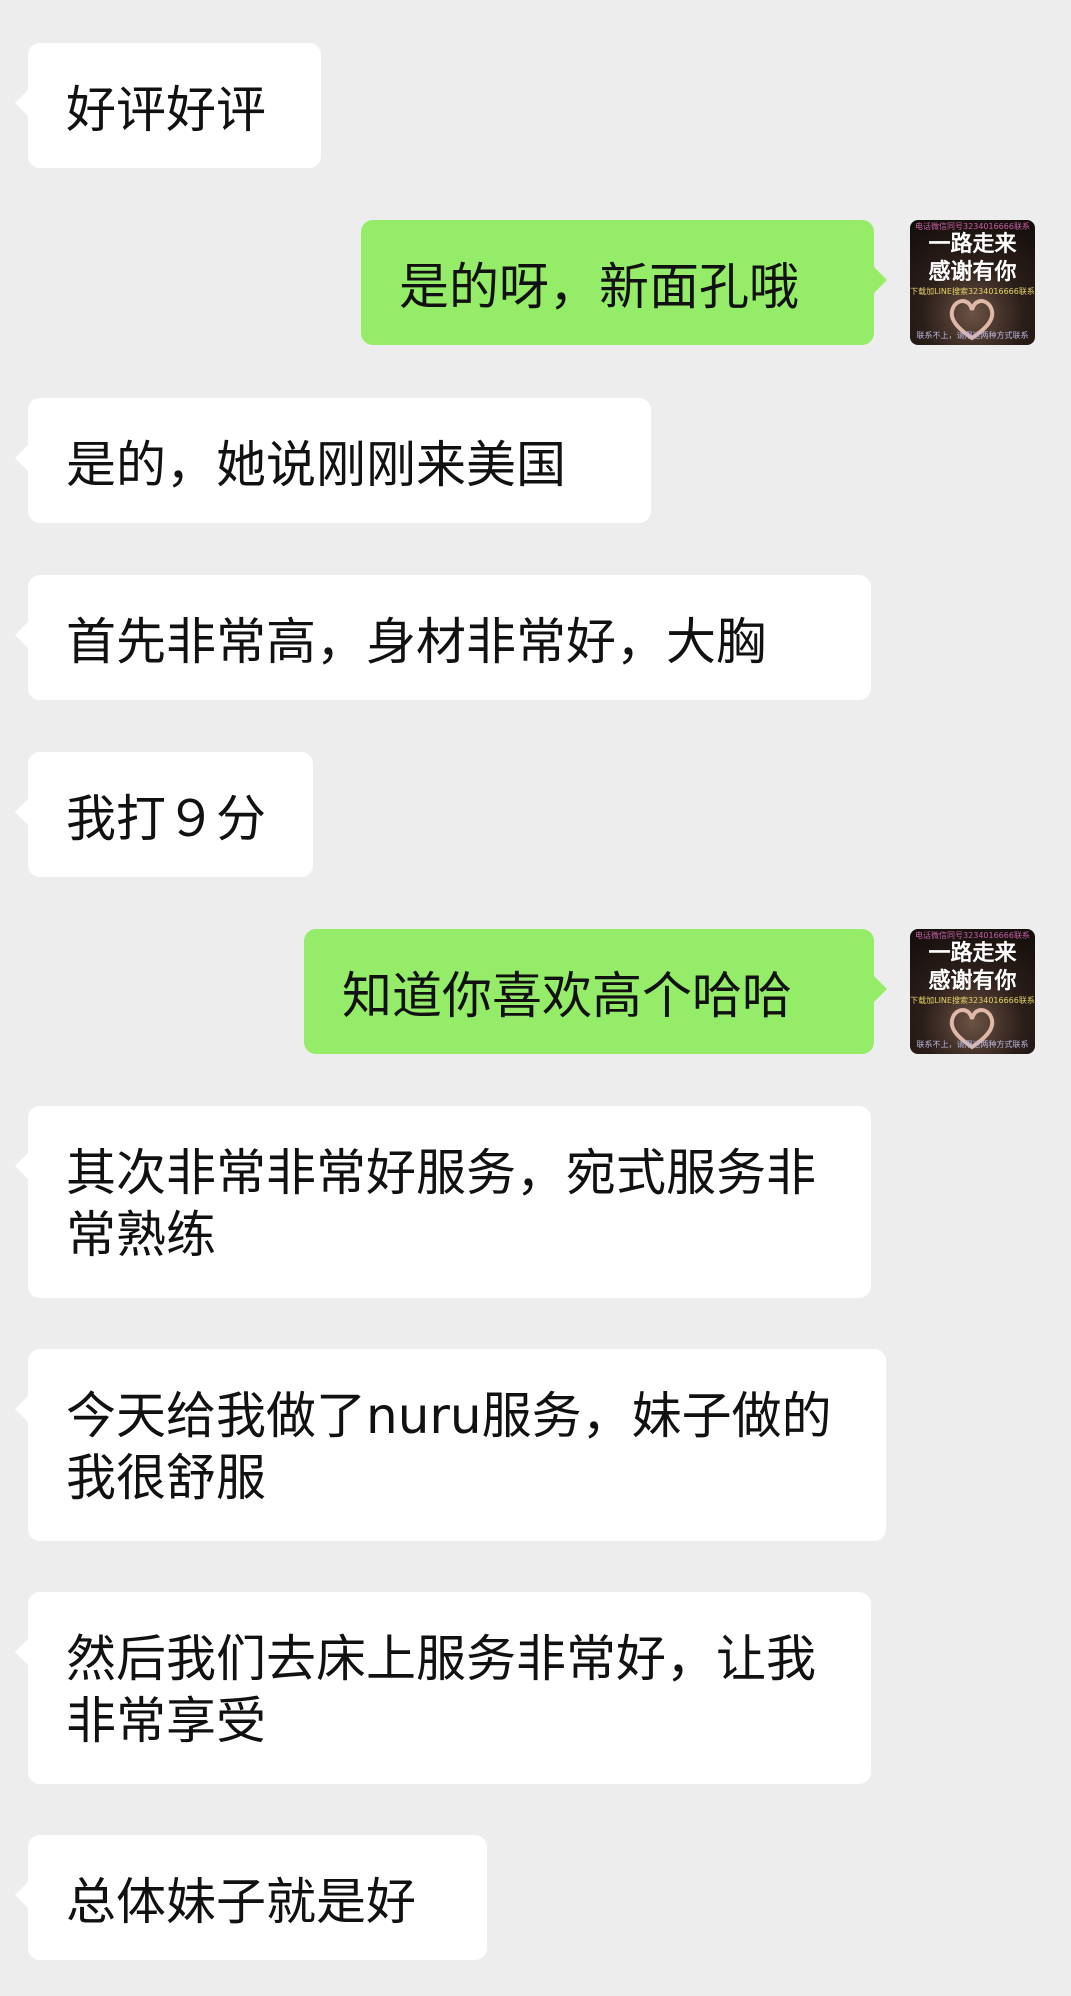  What do you see at coordinates (443, 1688) in the screenshot?
I see `incoming-message-bubble: 然后我们去床上服务非常好，让我非常享受` at bounding box center [443, 1688].